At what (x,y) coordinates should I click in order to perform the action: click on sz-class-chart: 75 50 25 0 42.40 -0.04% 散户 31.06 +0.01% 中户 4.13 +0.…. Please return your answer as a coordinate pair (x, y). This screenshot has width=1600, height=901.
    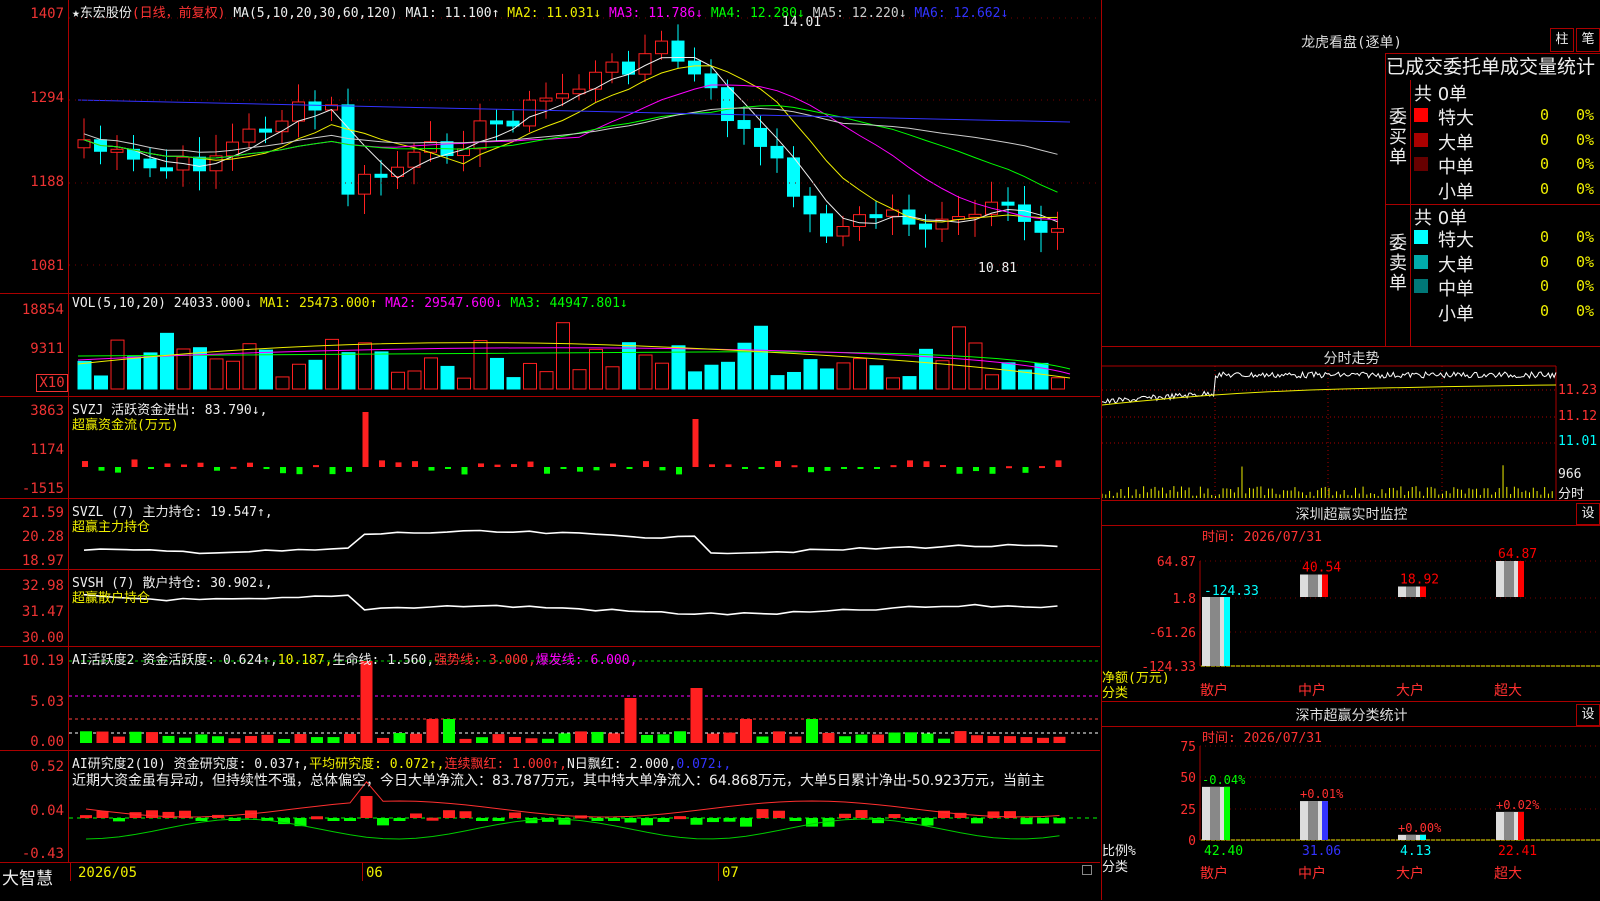
    Looking at the image, I should click on (1351, 801).